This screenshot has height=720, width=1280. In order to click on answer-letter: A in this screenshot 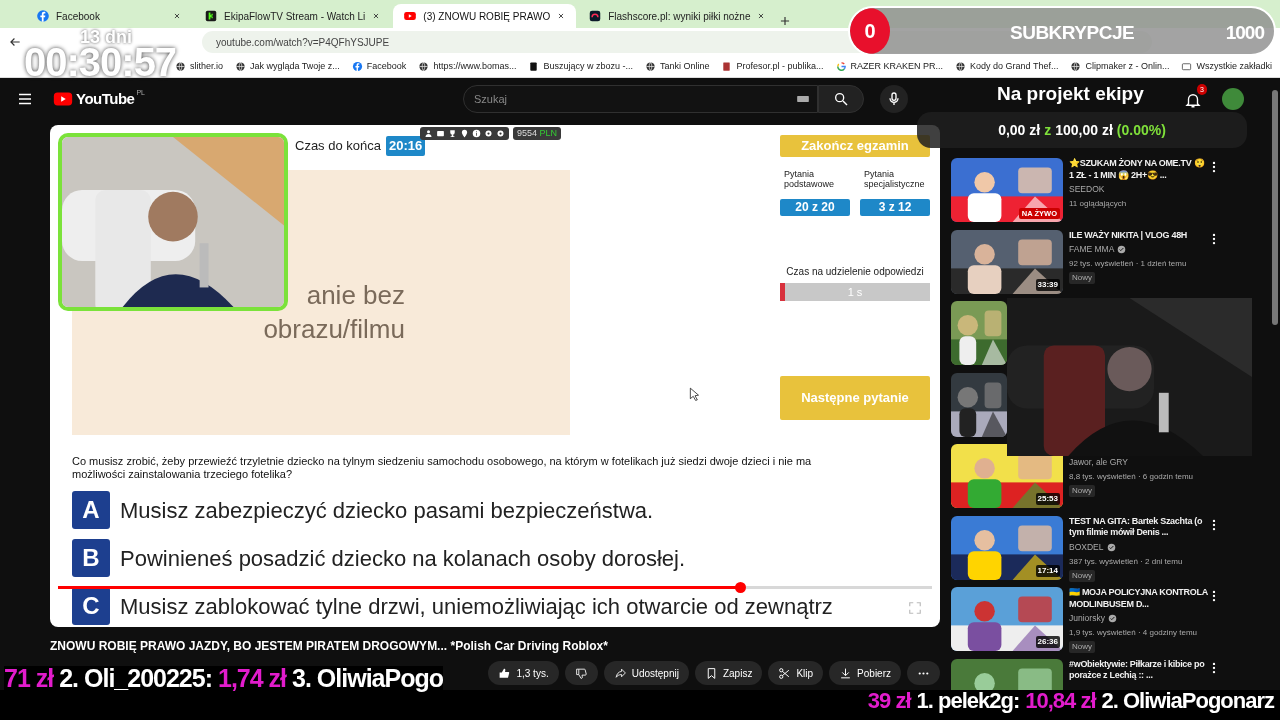, I will do `click(91, 510)`.